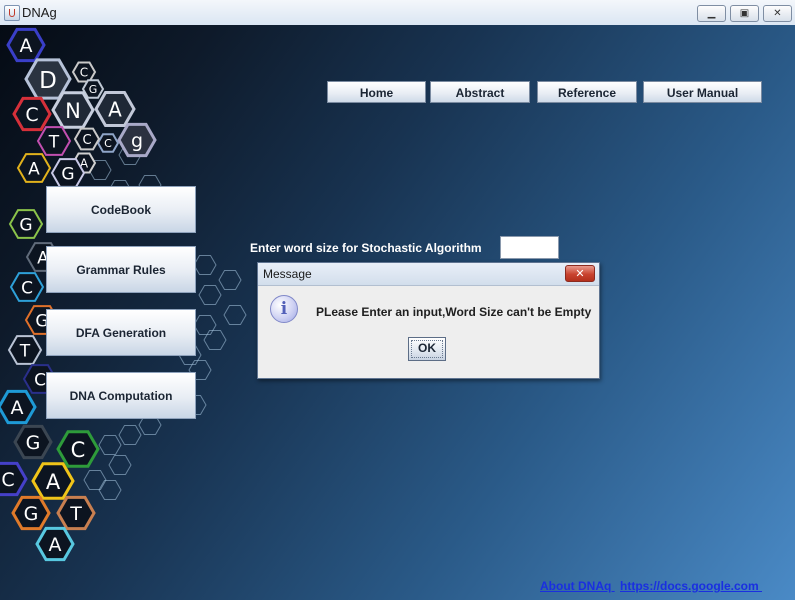  I want to click on close-window-button: ✕, so click(777, 13).